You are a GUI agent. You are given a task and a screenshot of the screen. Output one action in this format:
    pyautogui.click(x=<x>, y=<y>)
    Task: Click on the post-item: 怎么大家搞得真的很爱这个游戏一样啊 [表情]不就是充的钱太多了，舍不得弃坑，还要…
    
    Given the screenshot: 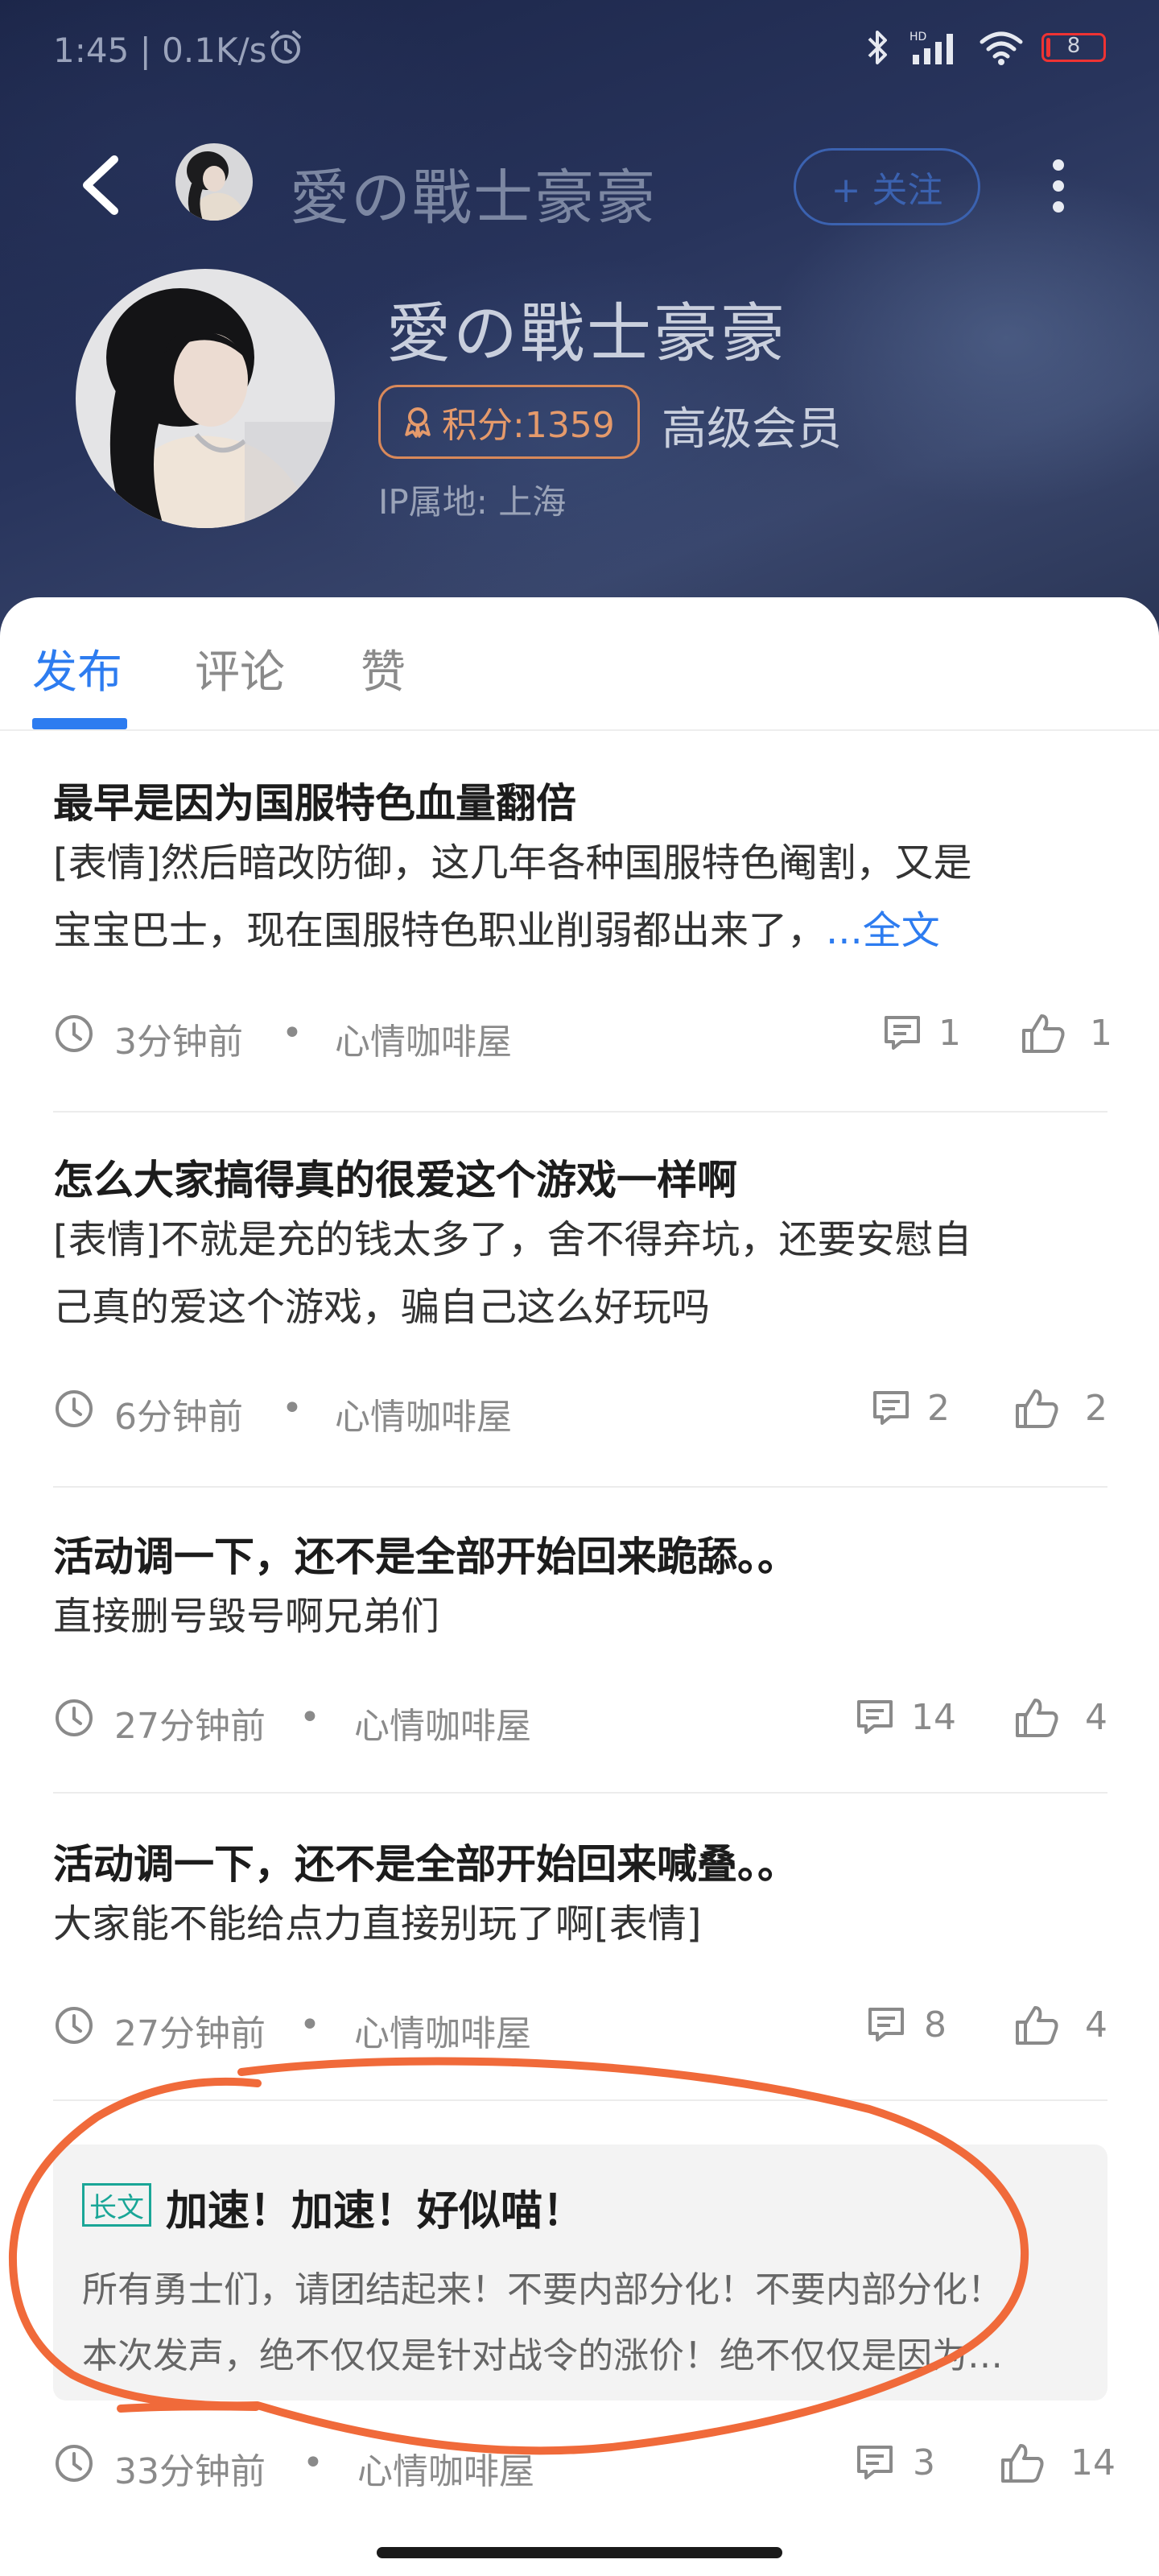 What is the action you would take?
    pyautogui.click(x=580, y=1248)
    